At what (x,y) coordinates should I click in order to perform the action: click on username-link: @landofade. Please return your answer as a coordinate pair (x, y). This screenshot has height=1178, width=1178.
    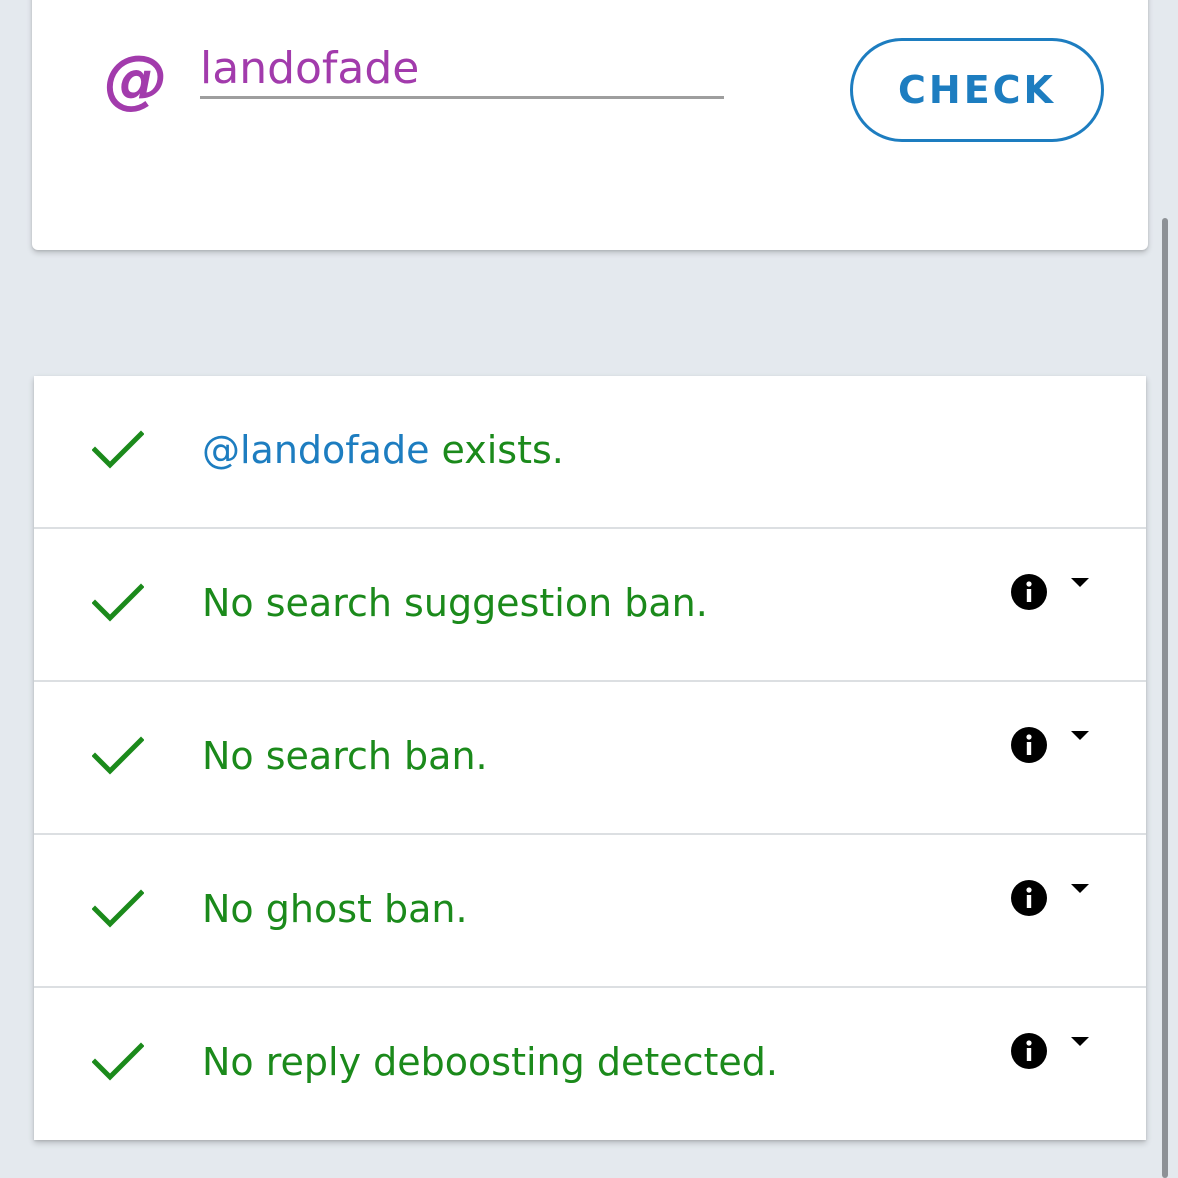
    Looking at the image, I should click on (315, 450).